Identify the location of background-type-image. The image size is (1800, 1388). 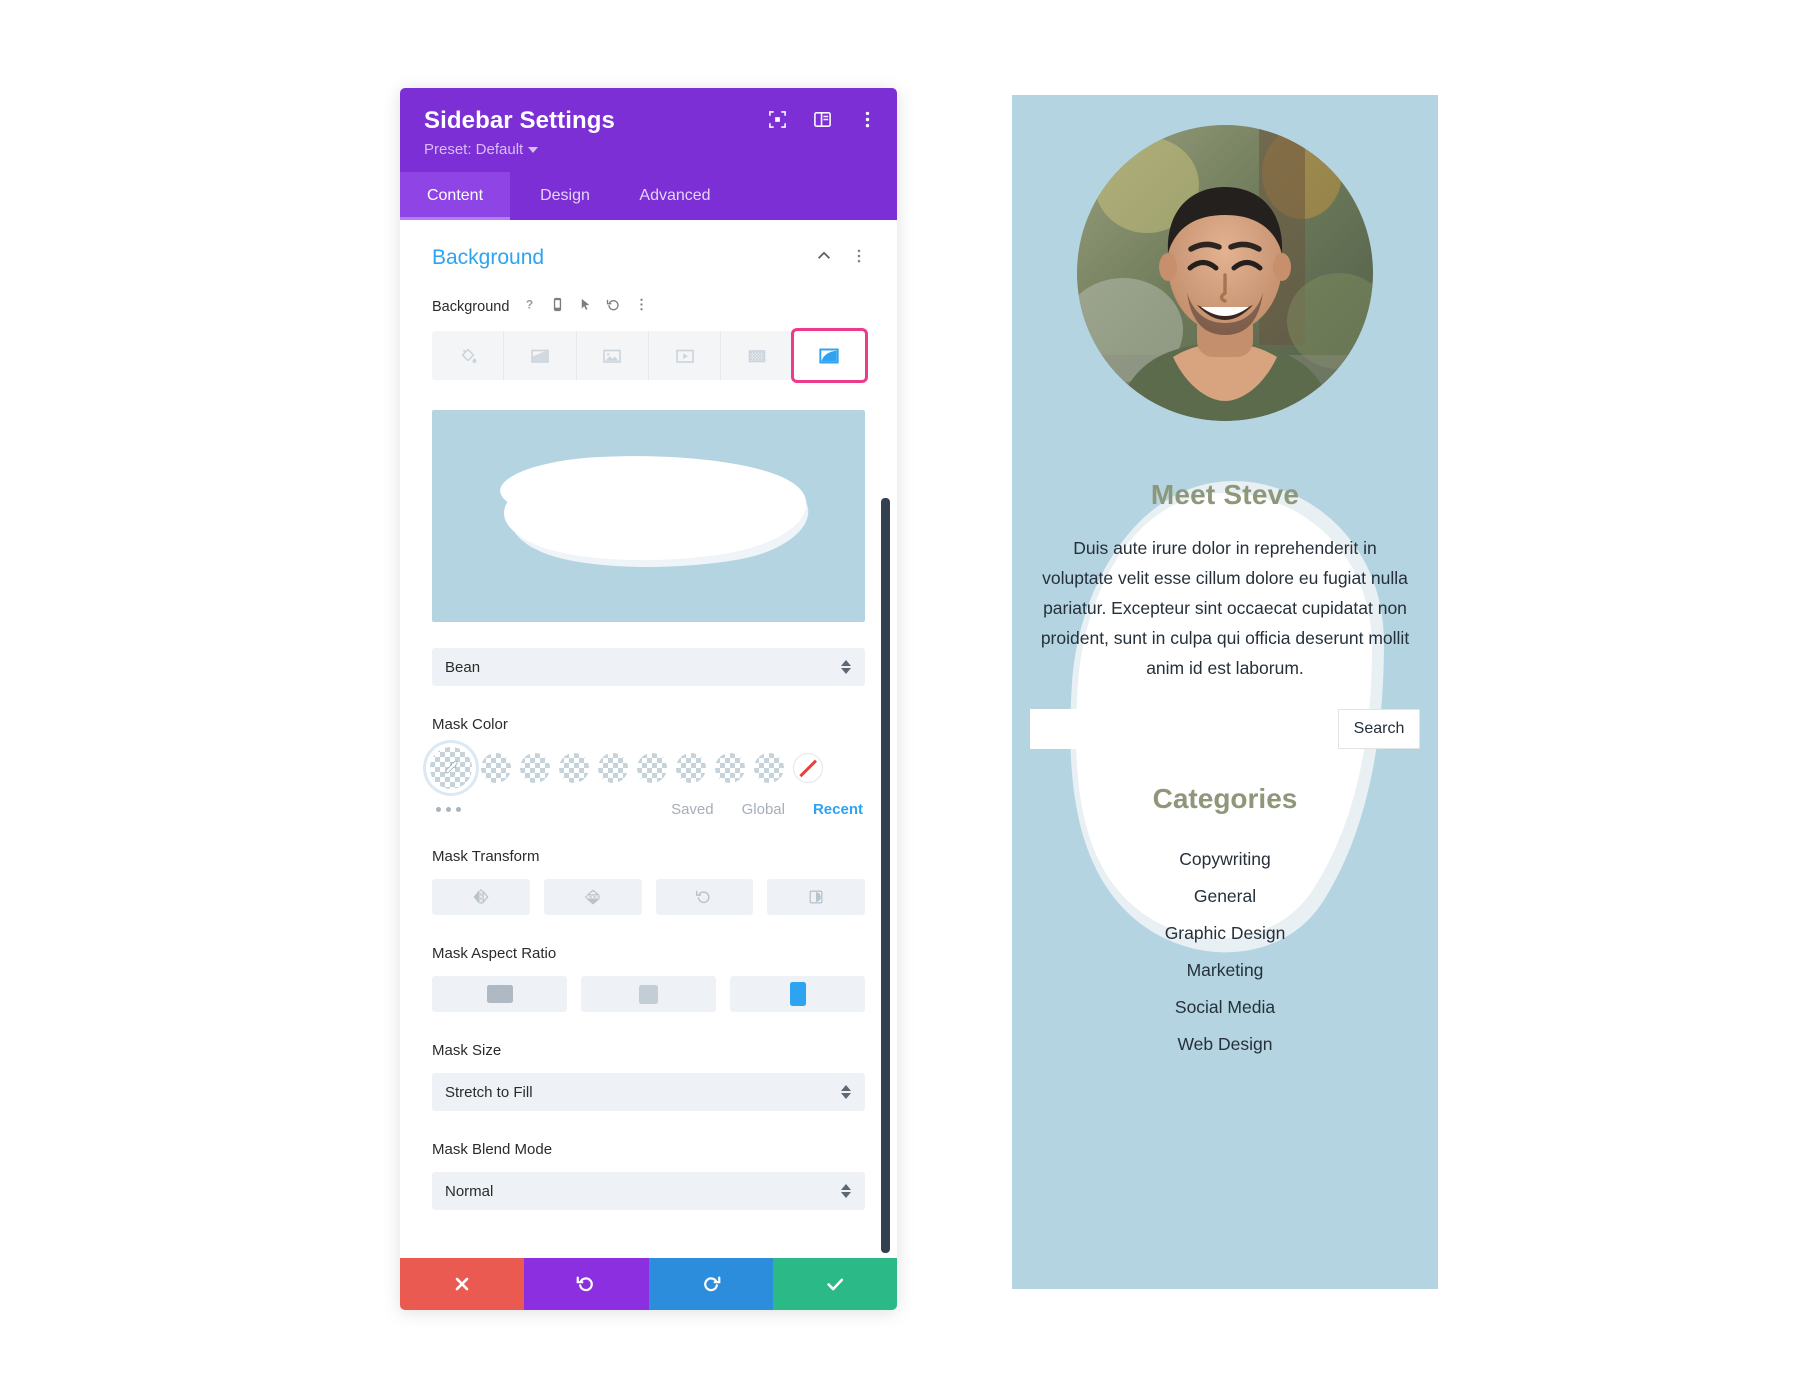
(613, 355).